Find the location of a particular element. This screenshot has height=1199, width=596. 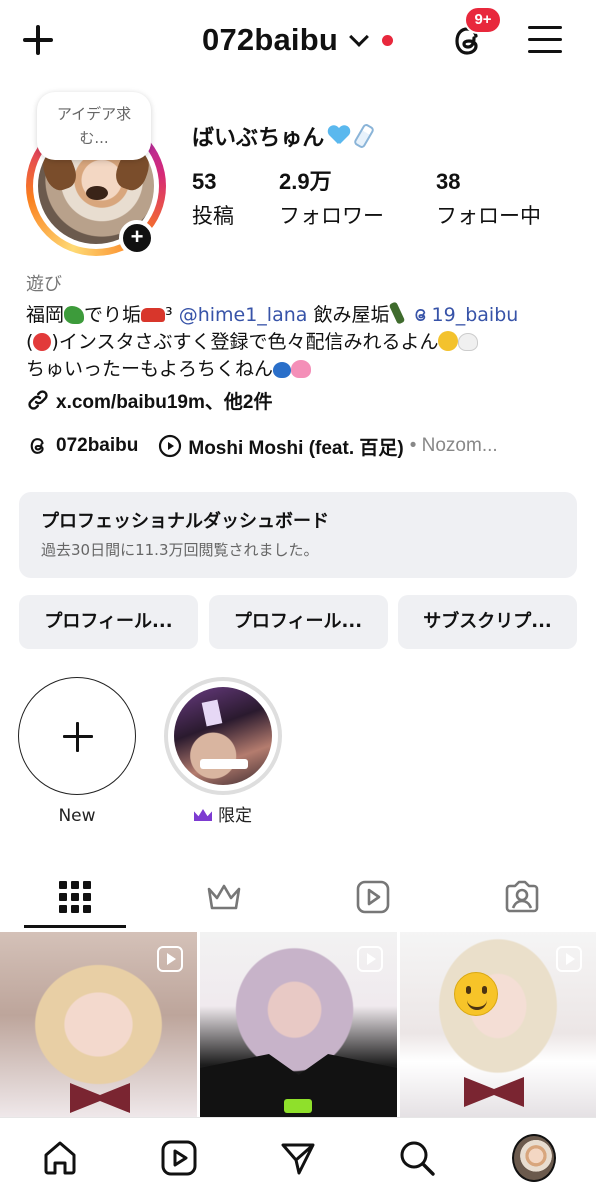

tab-posts-grid is located at coordinates (74, 897).